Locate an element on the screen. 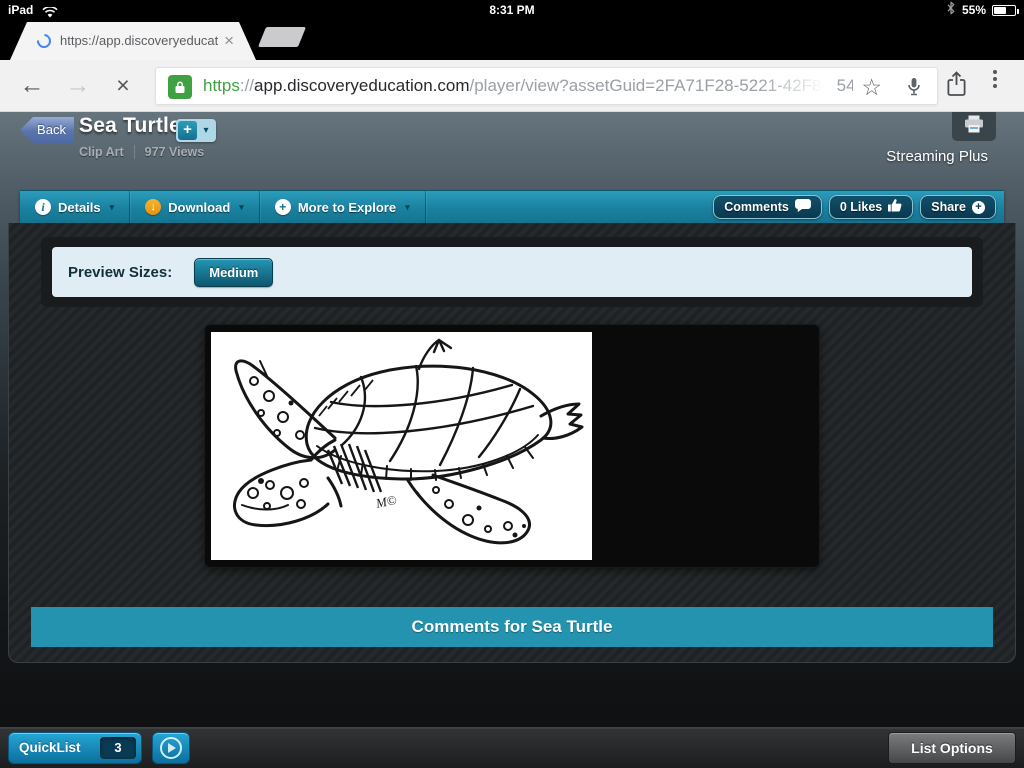 The image size is (1024, 768). browser-tab: https://app.discoveryeducat × is located at coordinates (133, 41).